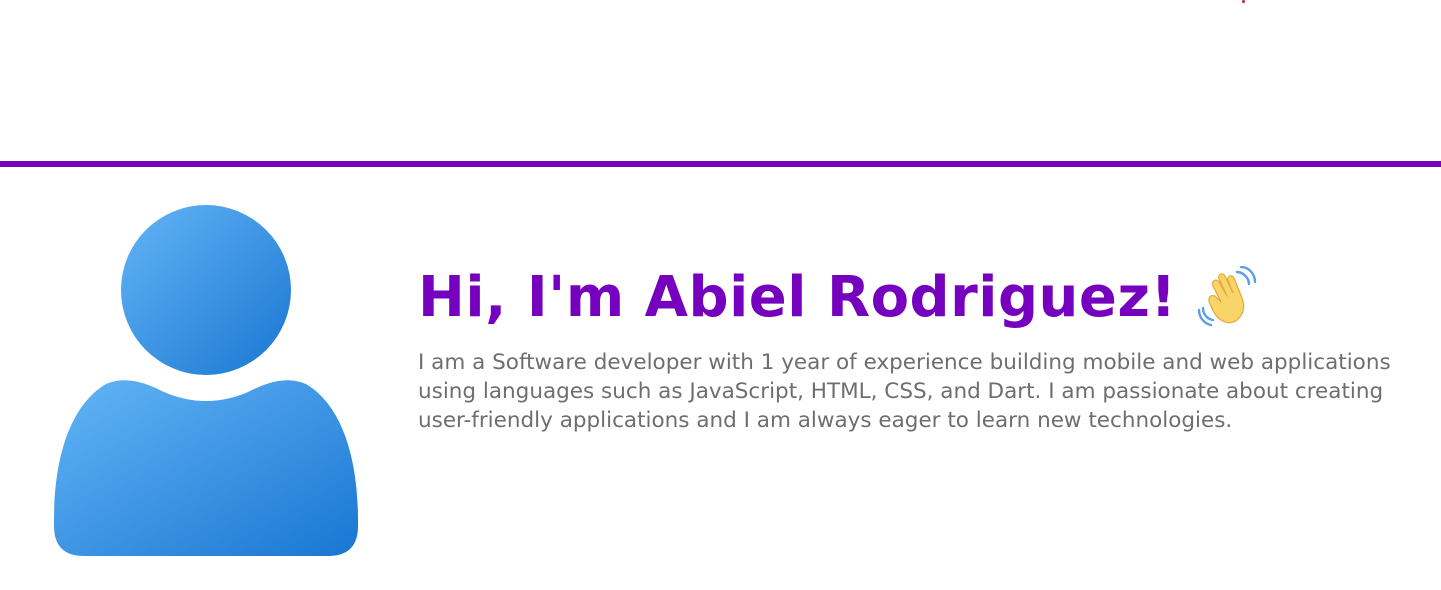  I want to click on heading-row: Hi, I'm Abiel Rodriguez!, so click(929, 298).